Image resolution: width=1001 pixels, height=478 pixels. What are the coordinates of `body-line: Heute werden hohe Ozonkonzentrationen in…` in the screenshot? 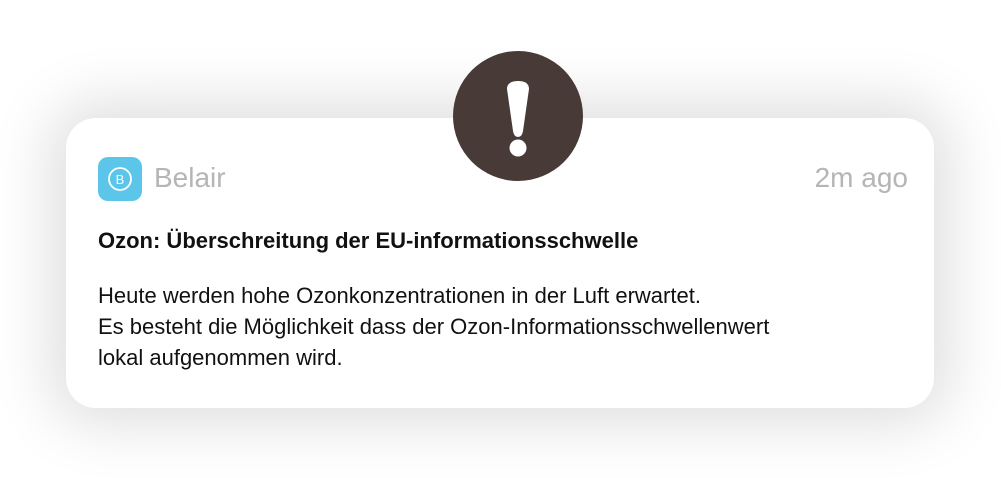 It's located at (399, 295).